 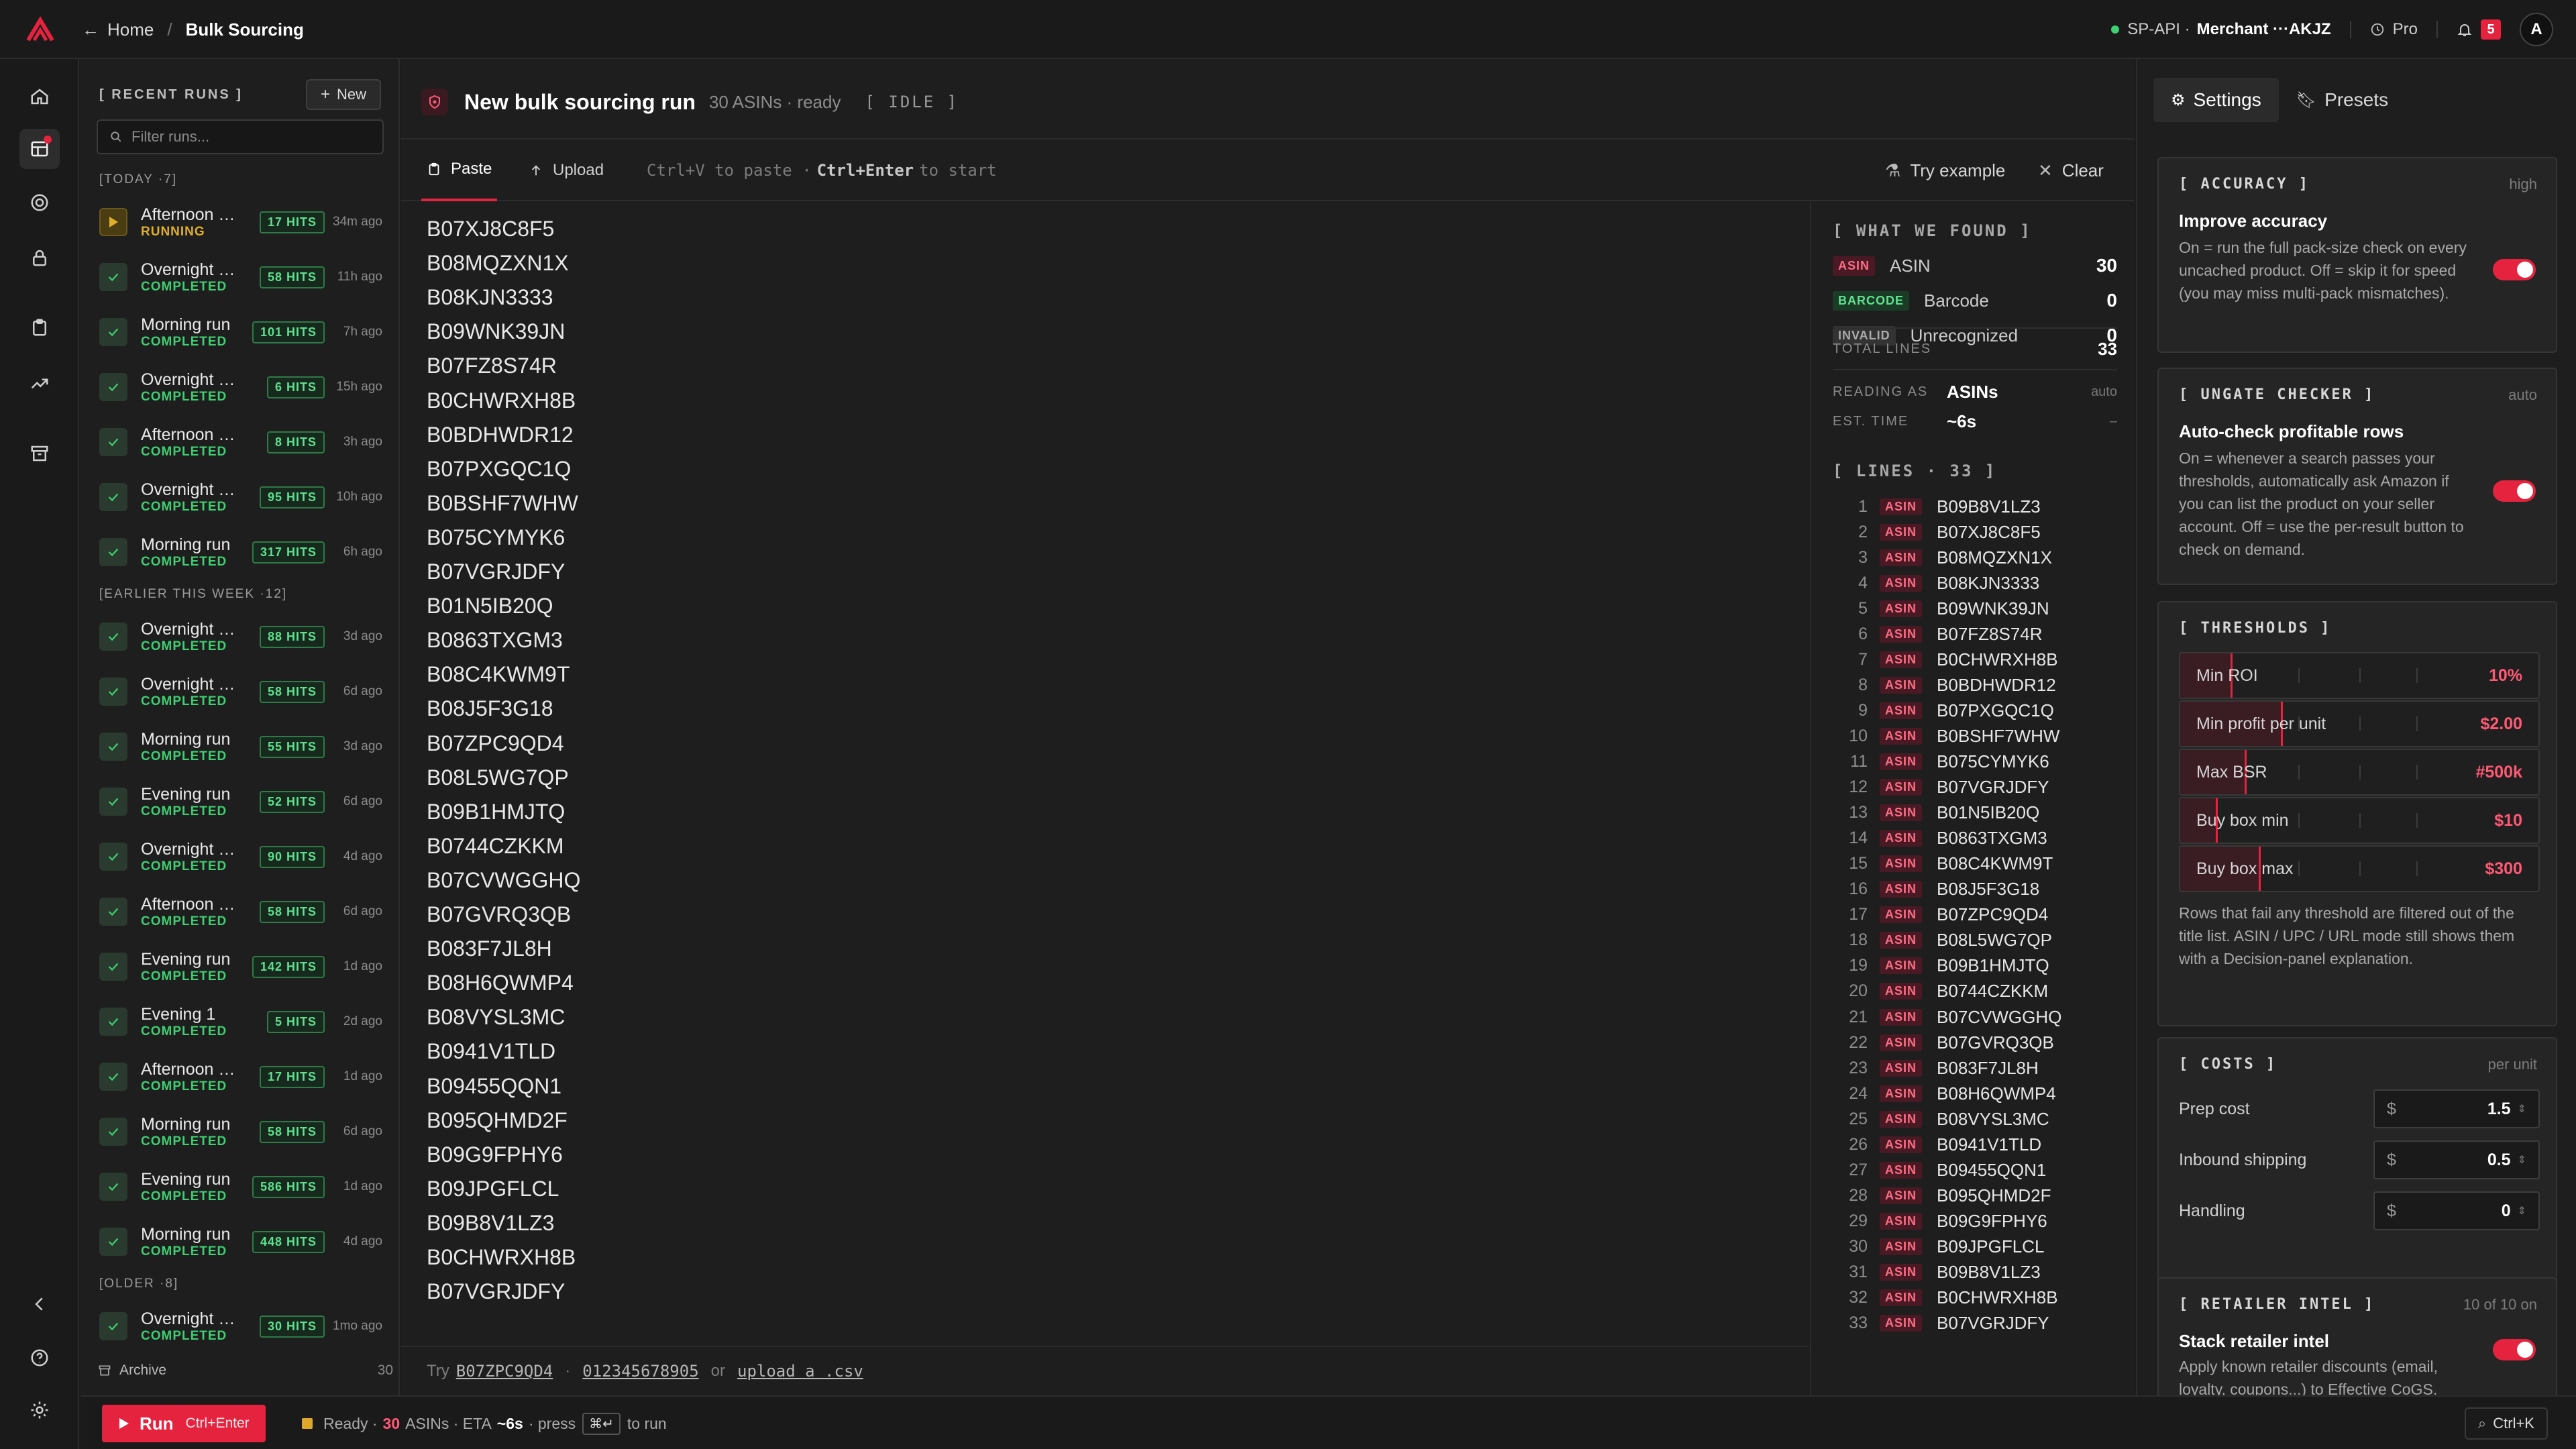 What do you see at coordinates (241, 1326) in the screenshot?
I see `run-list-item: Overnight run COMPLETED 30 HITS 1mo ago` at bounding box center [241, 1326].